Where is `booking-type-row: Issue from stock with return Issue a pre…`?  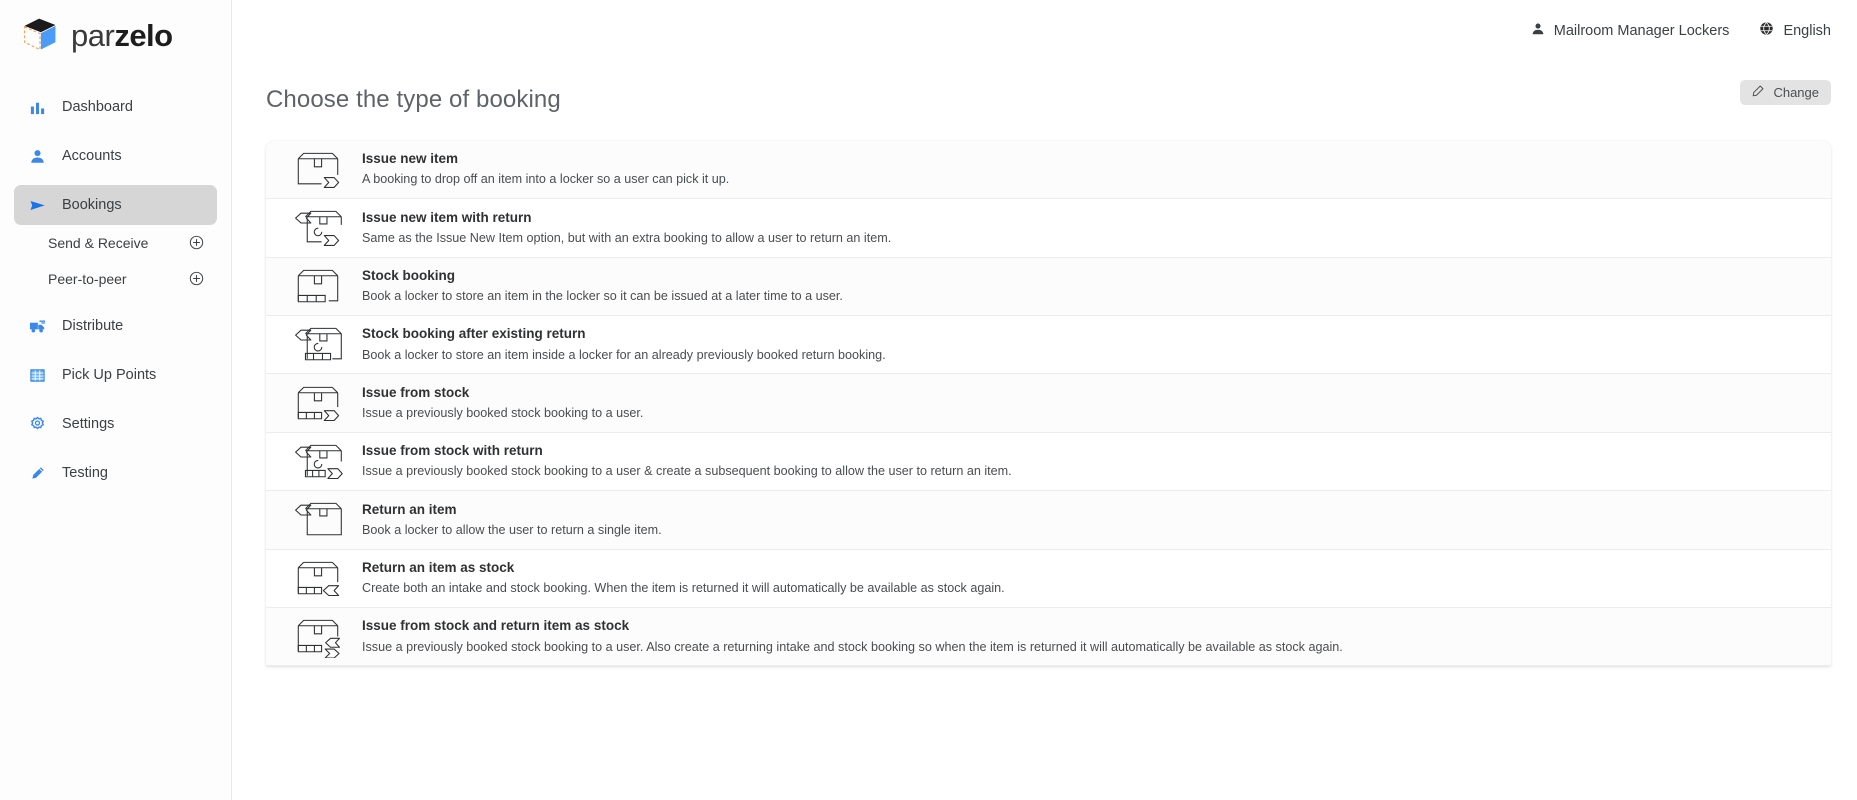 booking-type-row: Issue from stock with return Issue a pre… is located at coordinates (1048, 462).